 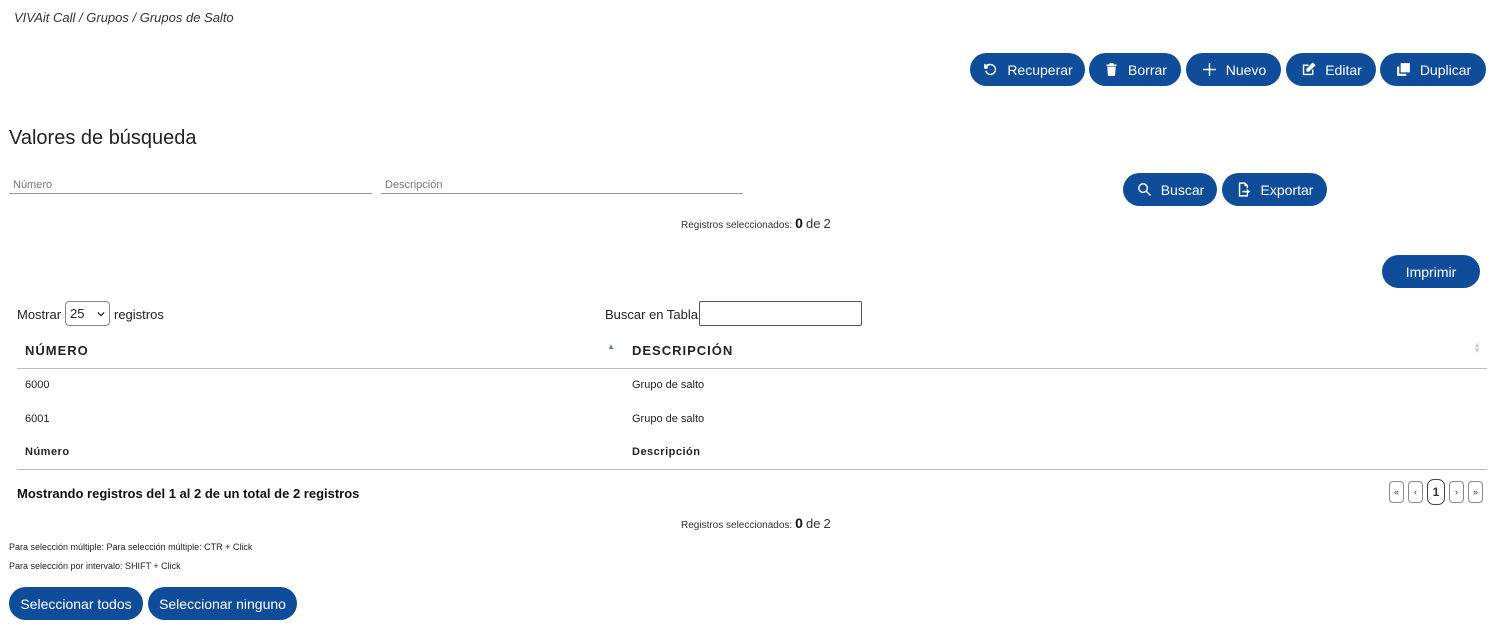 What do you see at coordinates (752, 385) in the screenshot?
I see `table-row: 6000 Grupo de salto` at bounding box center [752, 385].